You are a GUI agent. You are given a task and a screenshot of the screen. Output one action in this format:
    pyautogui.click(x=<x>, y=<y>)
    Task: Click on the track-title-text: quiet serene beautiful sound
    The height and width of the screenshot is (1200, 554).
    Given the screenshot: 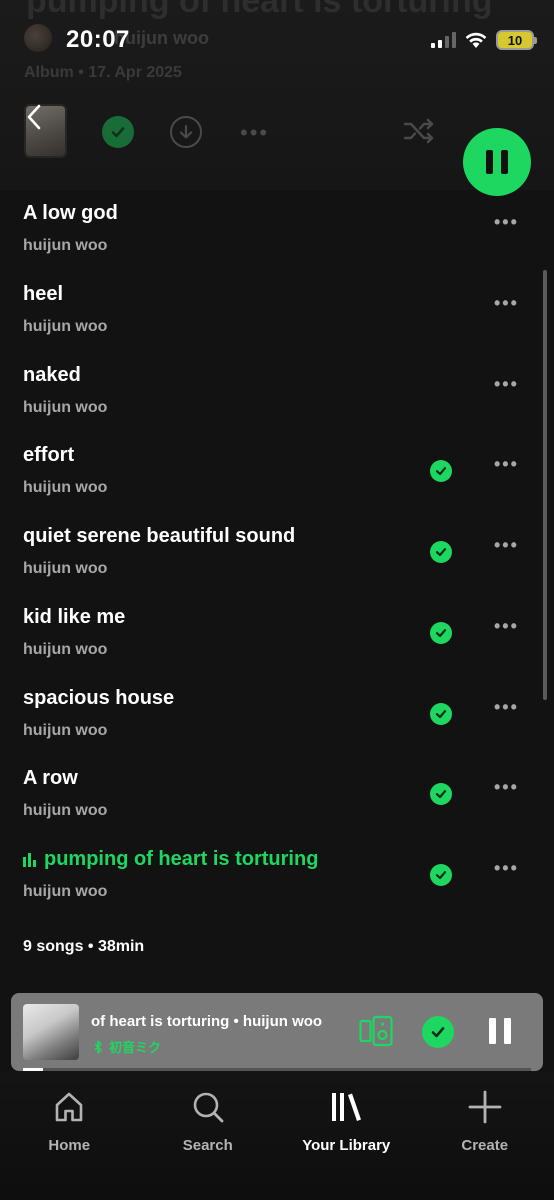 What is the action you would take?
    pyautogui.click(x=159, y=536)
    